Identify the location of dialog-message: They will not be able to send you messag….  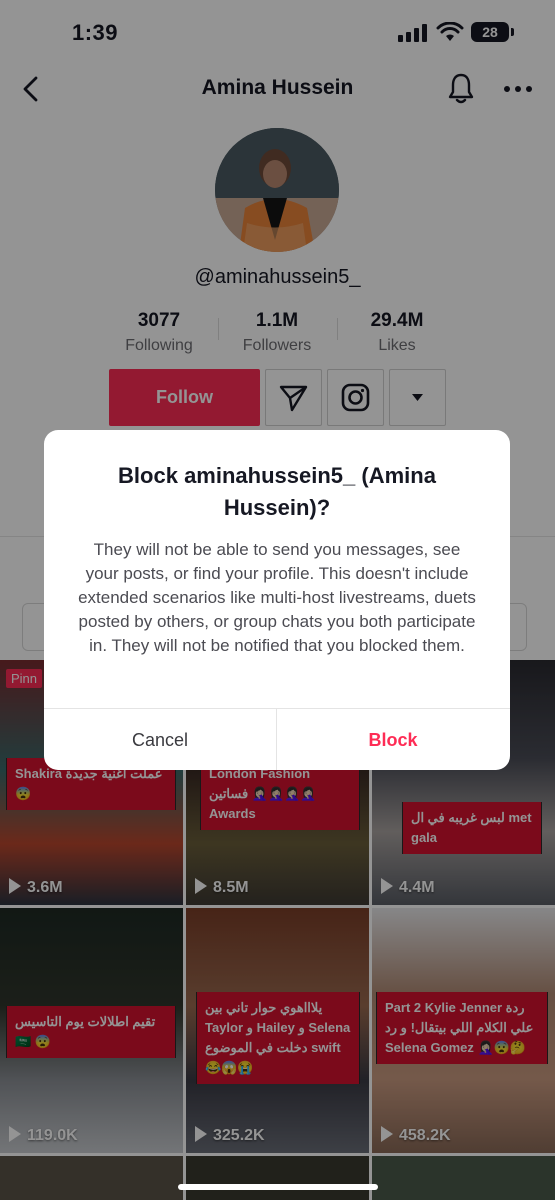
(277, 597).